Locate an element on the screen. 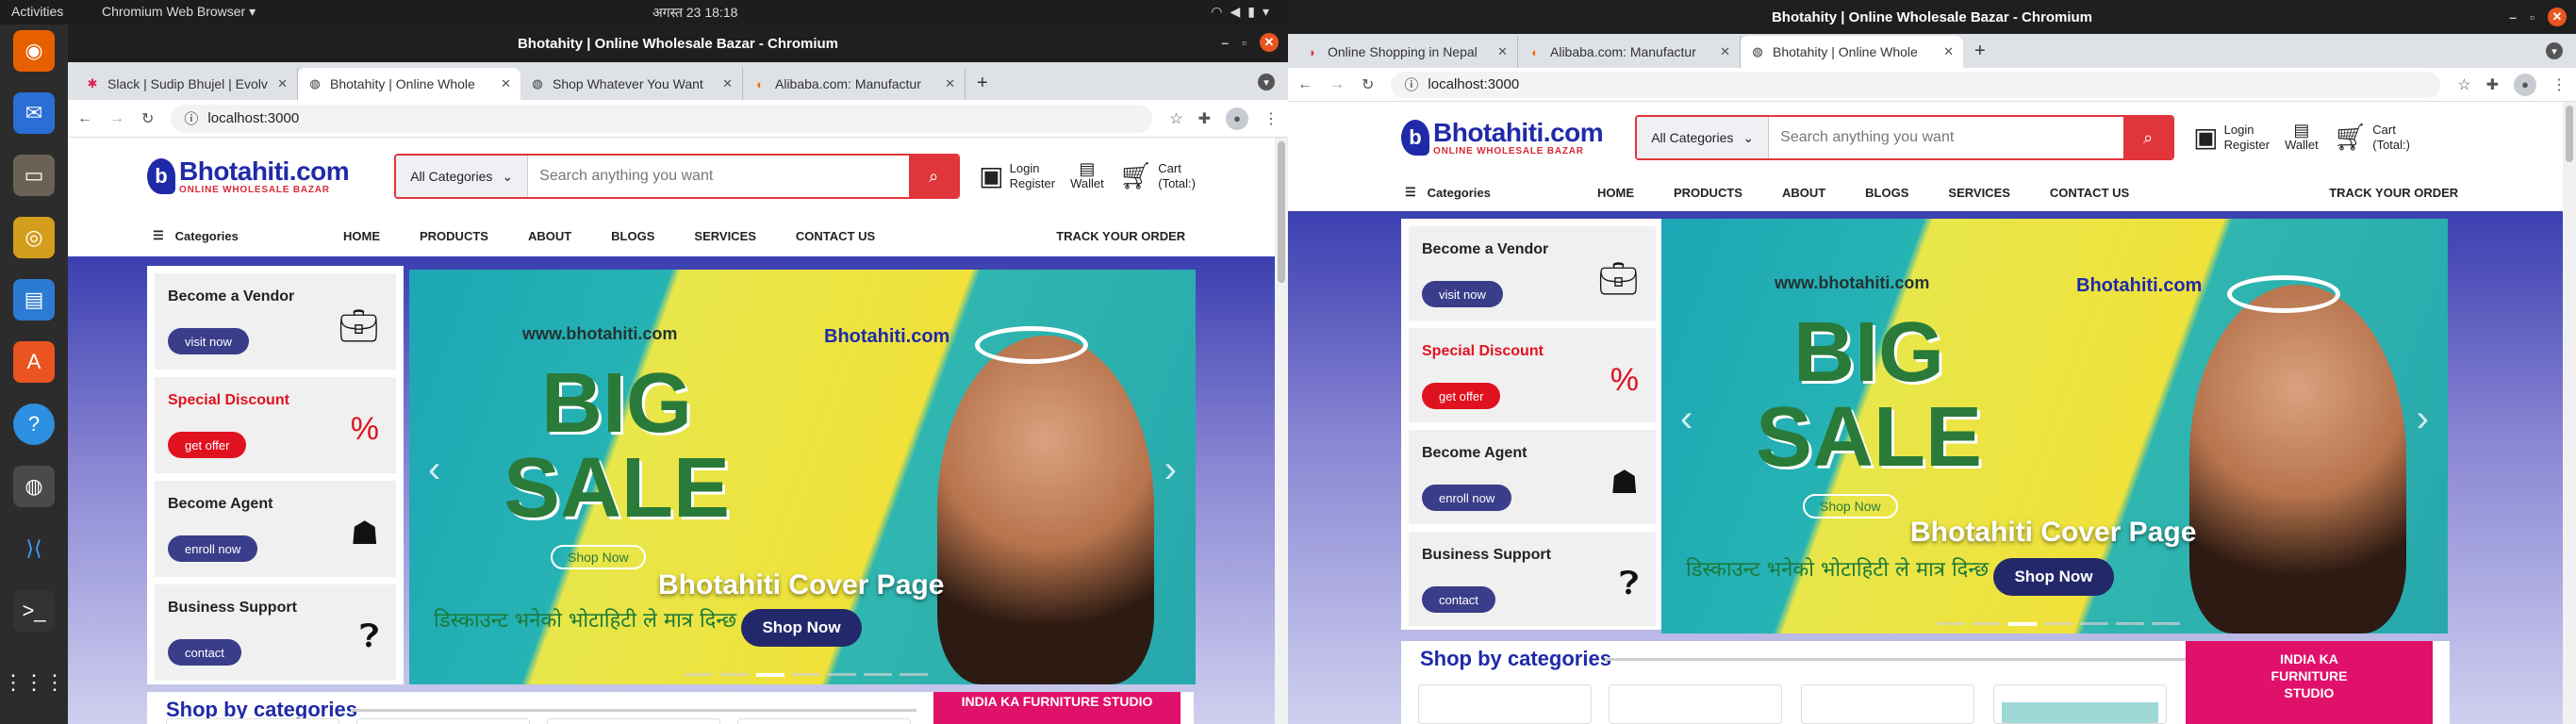 This screenshot has width=2576, height=724. activities-button: Activities is located at coordinates (37, 11).